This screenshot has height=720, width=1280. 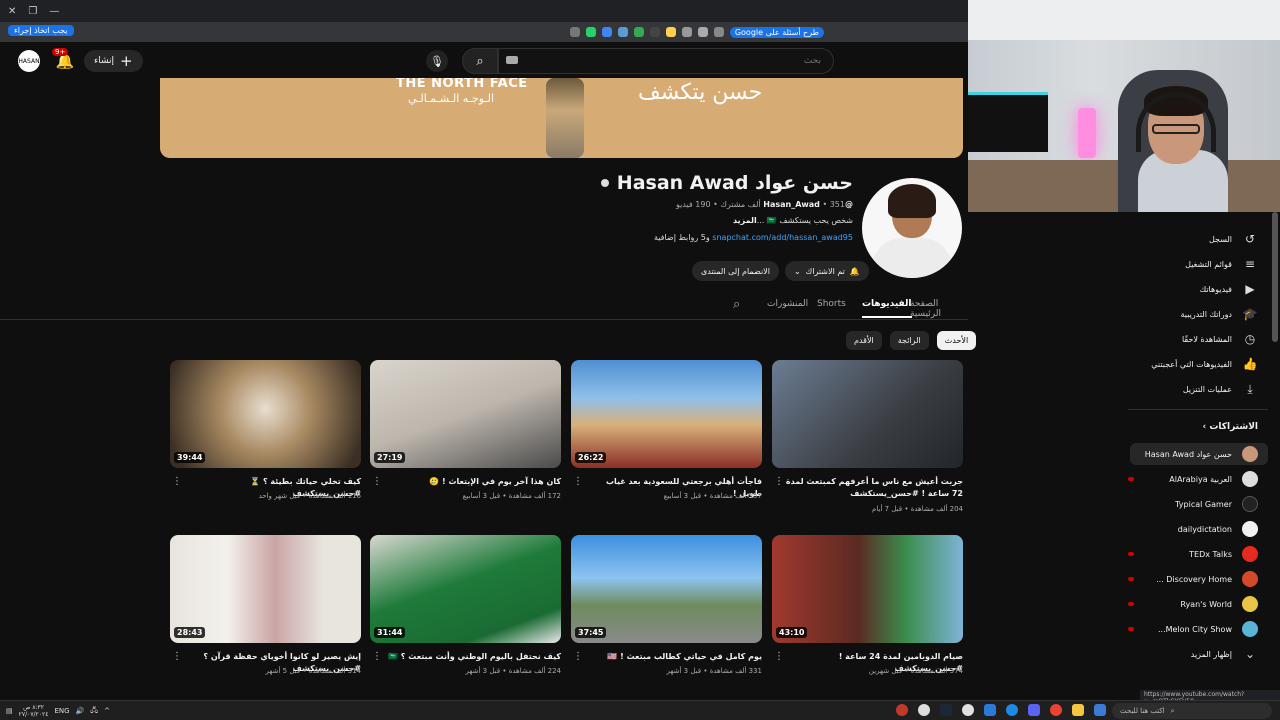 What do you see at coordinates (113, 61) in the screenshot?
I see `create-button: إنشاء +` at bounding box center [113, 61].